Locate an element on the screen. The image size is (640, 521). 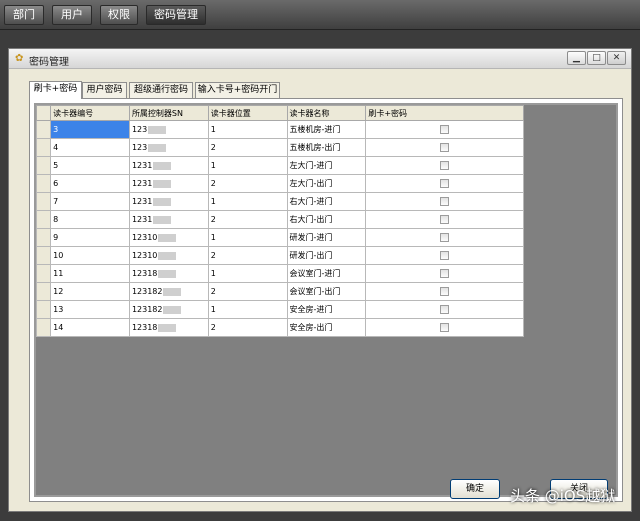
tab-cardno-password-open: 输入卡号+密码开门 is located at coordinates (237, 90).